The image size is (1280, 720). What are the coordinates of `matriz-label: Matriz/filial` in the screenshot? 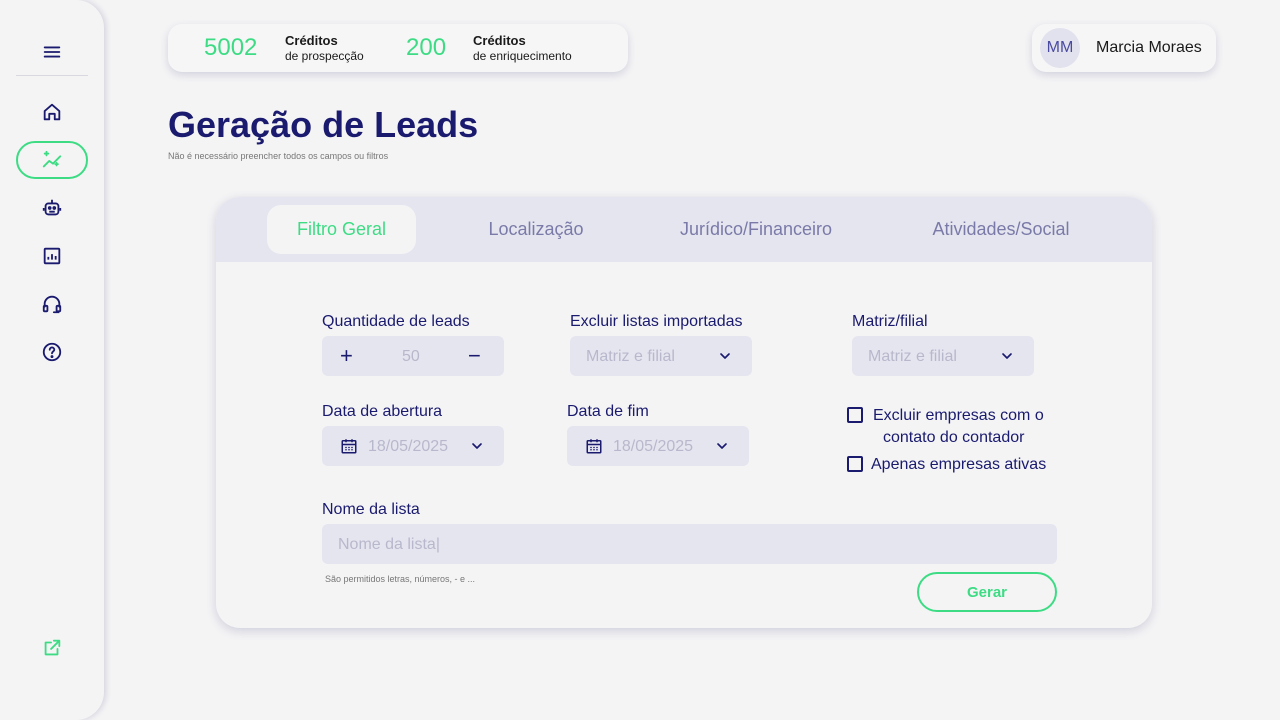 It's located at (890, 321).